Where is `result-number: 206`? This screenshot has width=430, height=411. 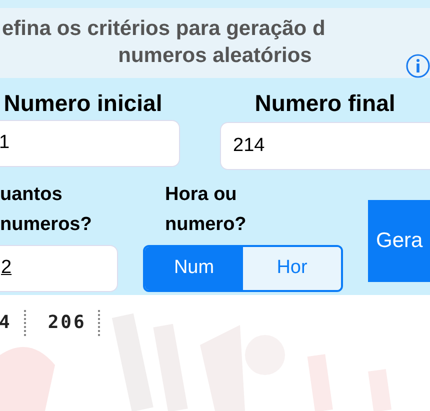
result-number: 206 is located at coordinates (67, 323).